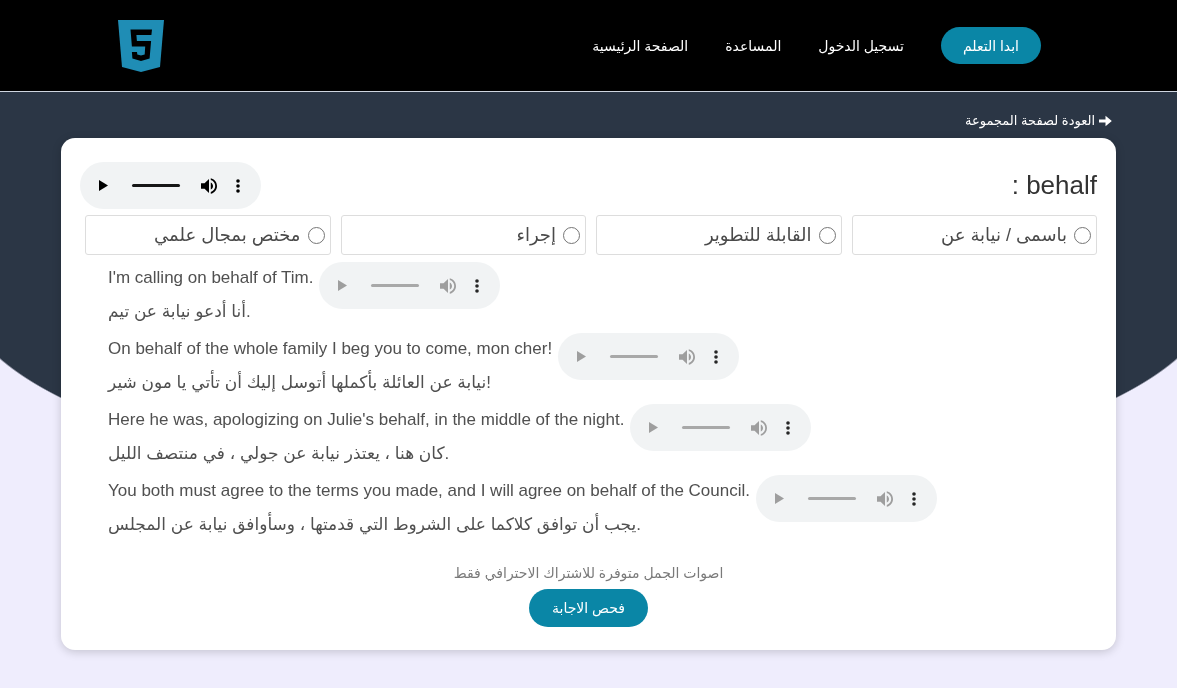 Image resolution: width=1177 pixels, height=688 pixels. Describe the element at coordinates (375, 525) in the screenshot. I see `translation-text: يجب أن توافق كلاكما على الشروط التي قدمتها ، وسأوافق نيابة عن المجلس.` at that location.